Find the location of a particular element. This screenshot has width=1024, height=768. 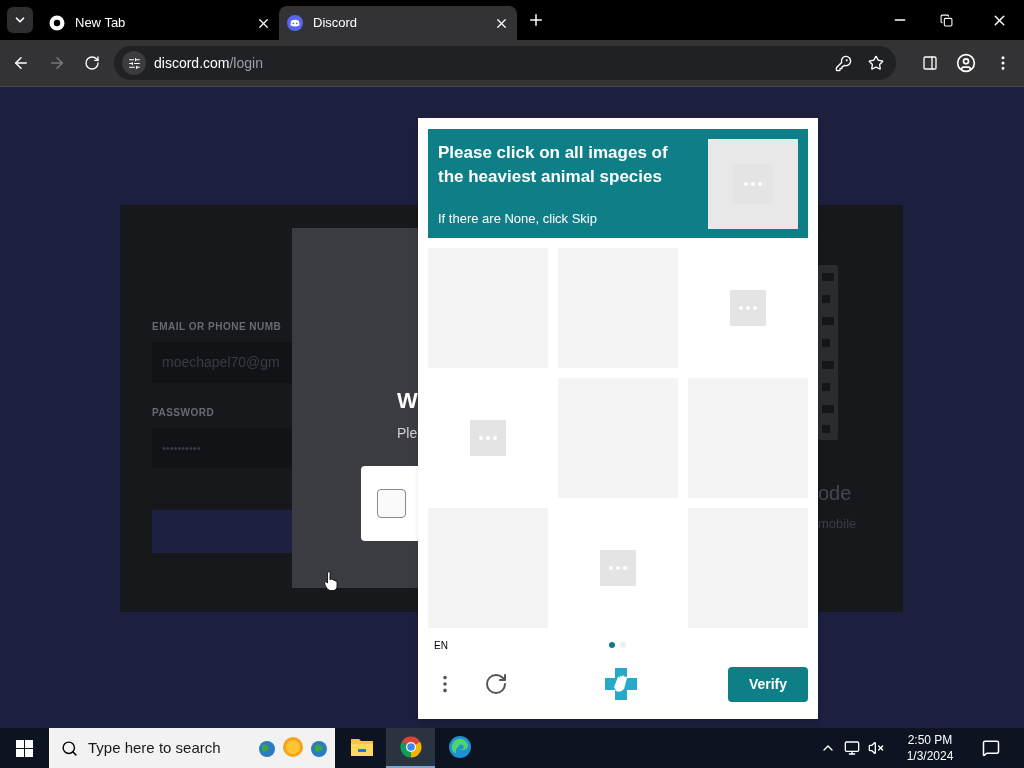

modal-title: W is located at coordinates (408, 401).